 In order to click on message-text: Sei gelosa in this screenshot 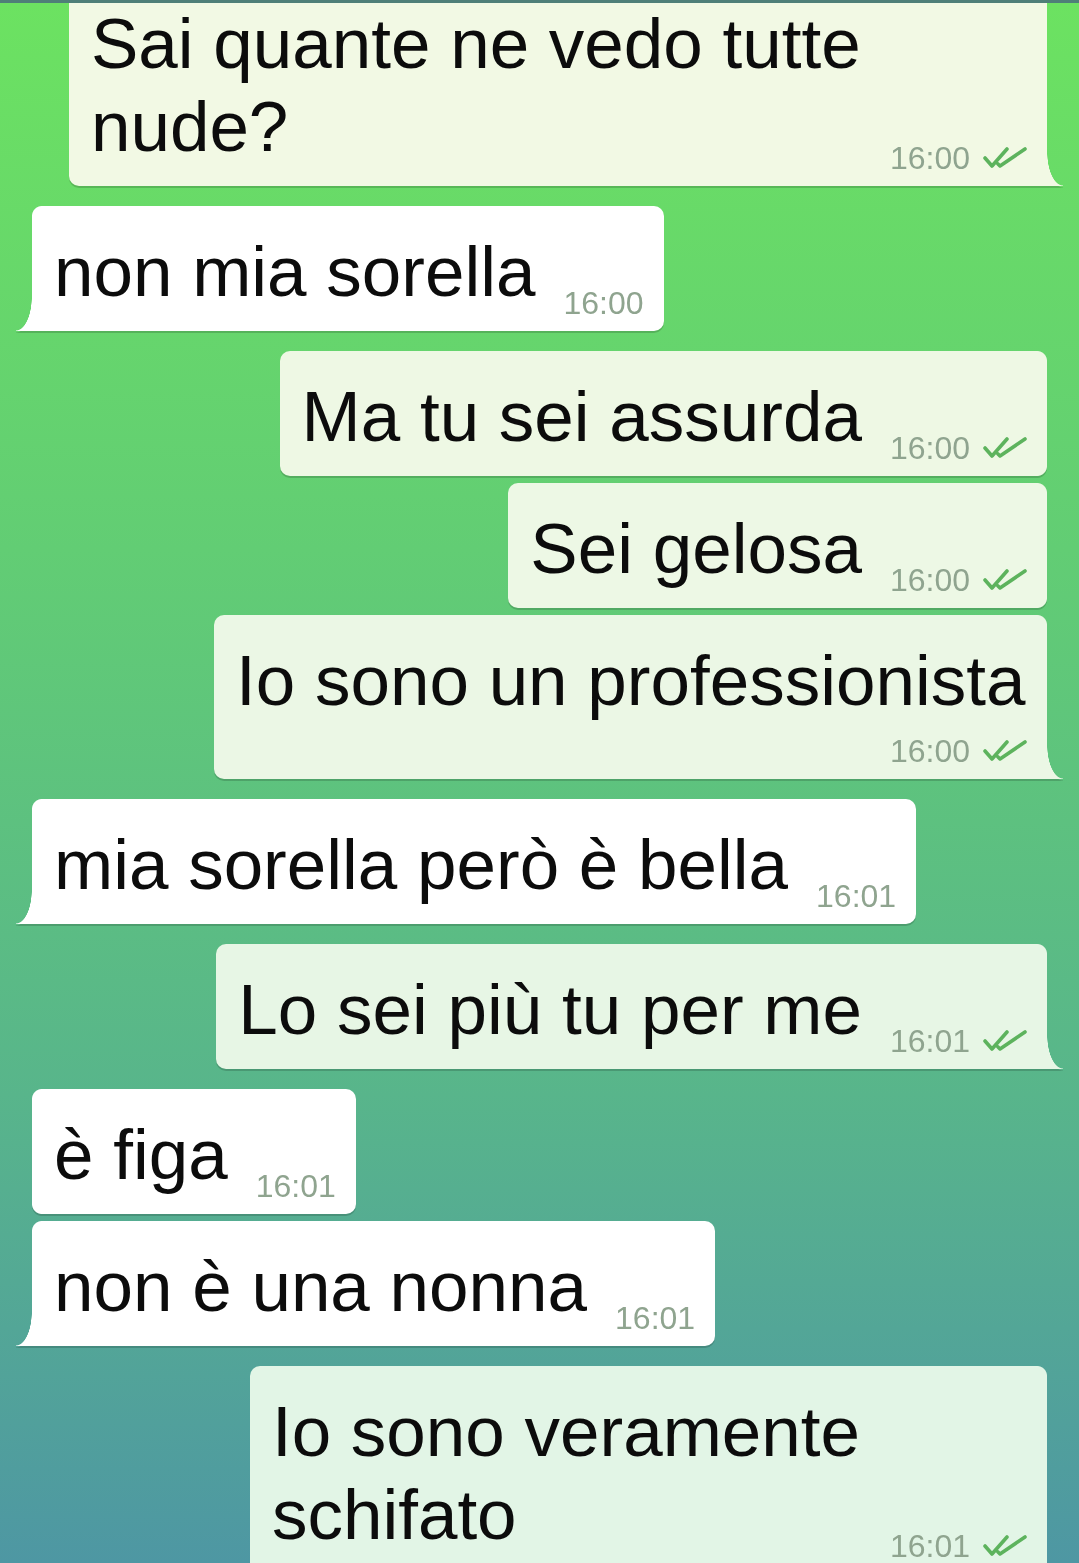, I will do `click(696, 549)`.